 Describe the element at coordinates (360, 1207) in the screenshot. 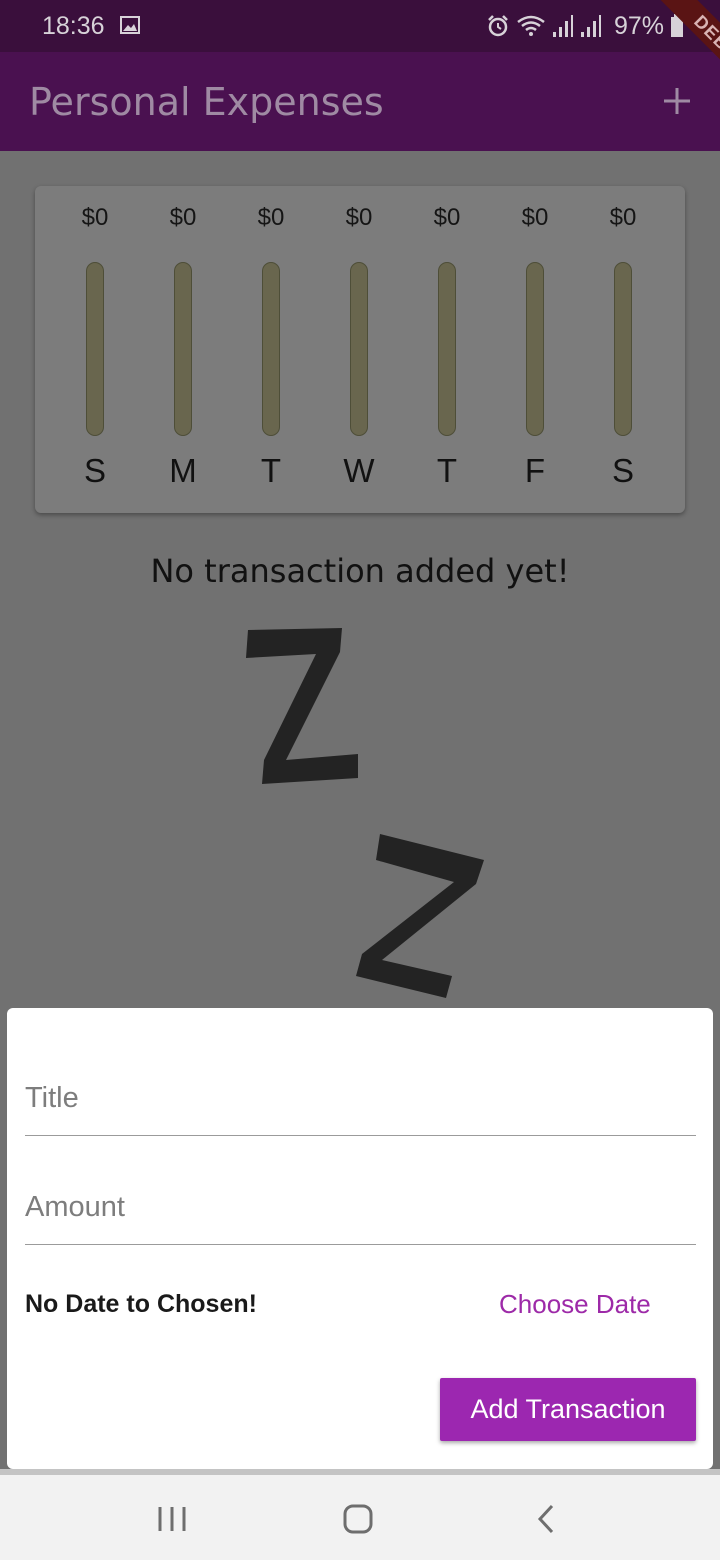

I see `amount-input` at that location.